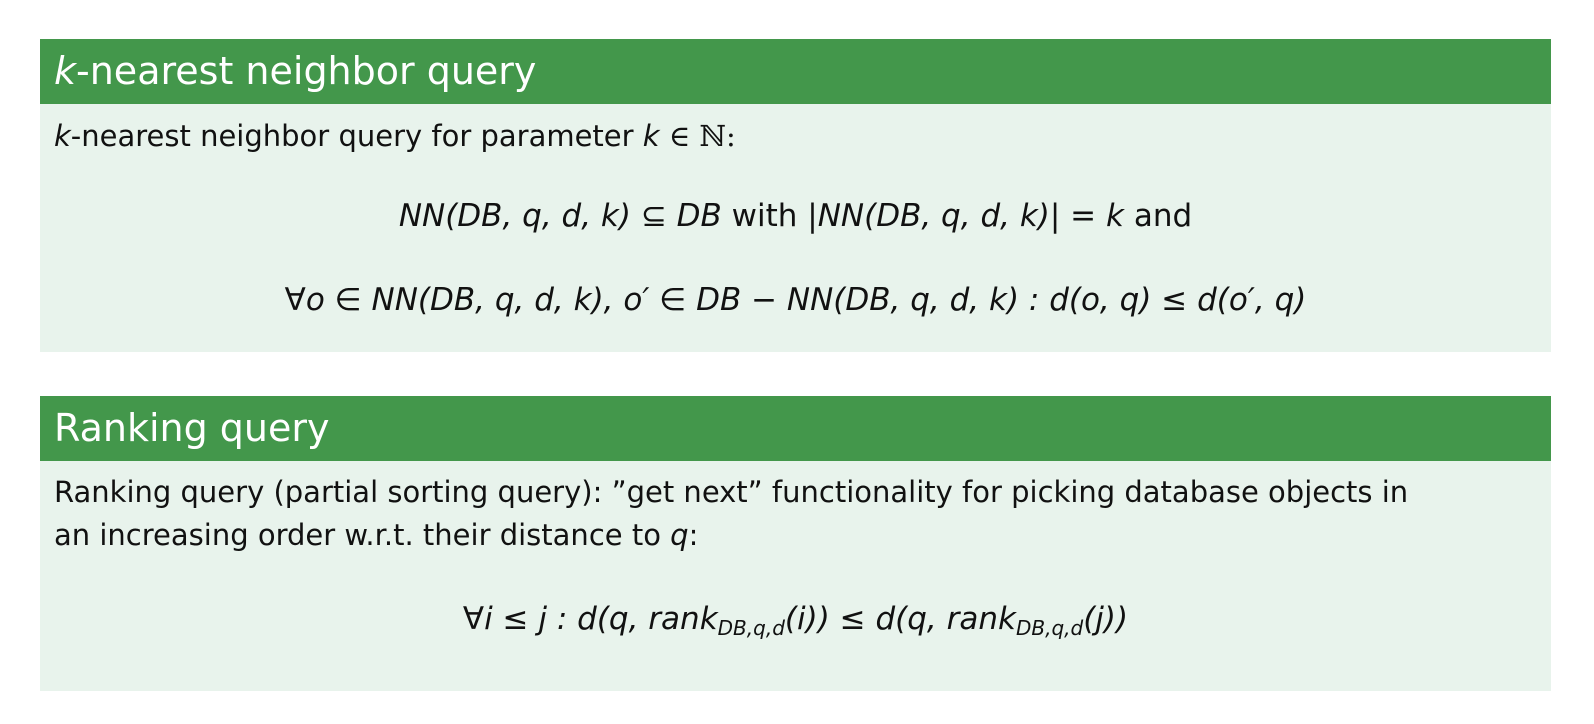  I want to click on intro-text: -nearest neighbor query for parameter, so click(352, 136).